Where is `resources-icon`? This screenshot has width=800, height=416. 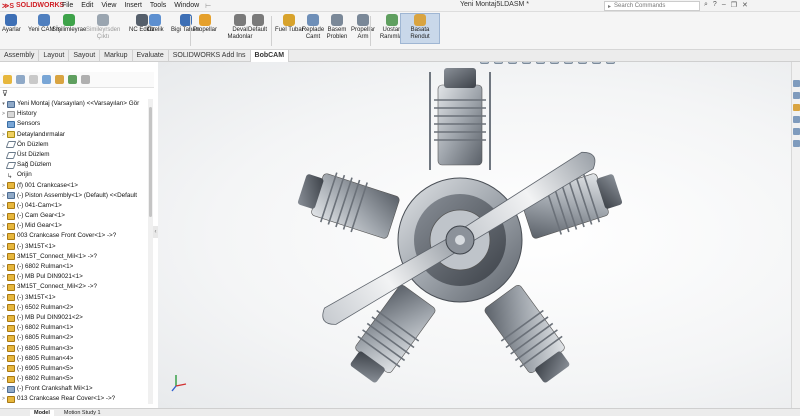 resources-icon is located at coordinates (796, 83).